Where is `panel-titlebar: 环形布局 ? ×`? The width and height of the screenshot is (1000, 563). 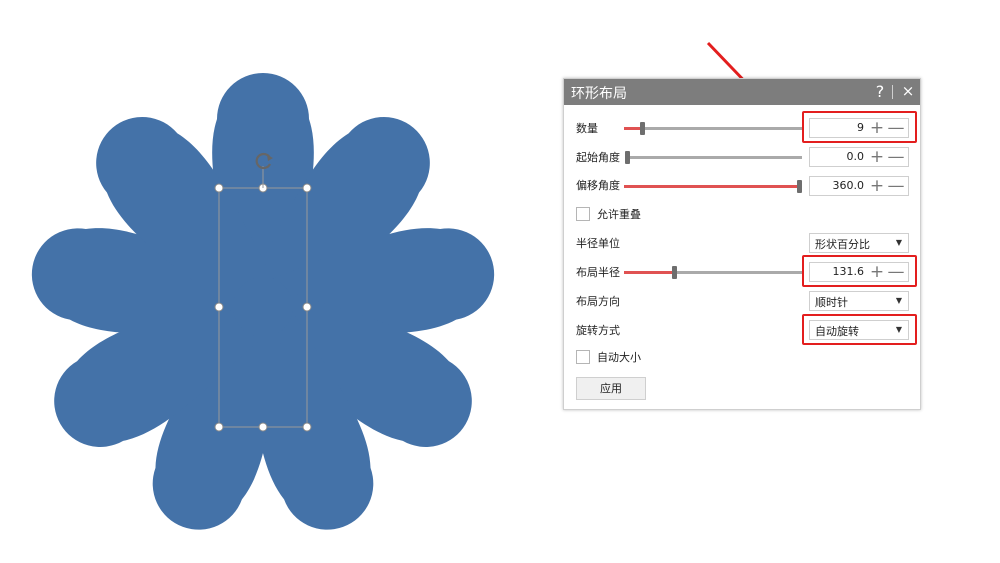 panel-titlebar: 环形布局 ? × is located at coordinates (742, 92).